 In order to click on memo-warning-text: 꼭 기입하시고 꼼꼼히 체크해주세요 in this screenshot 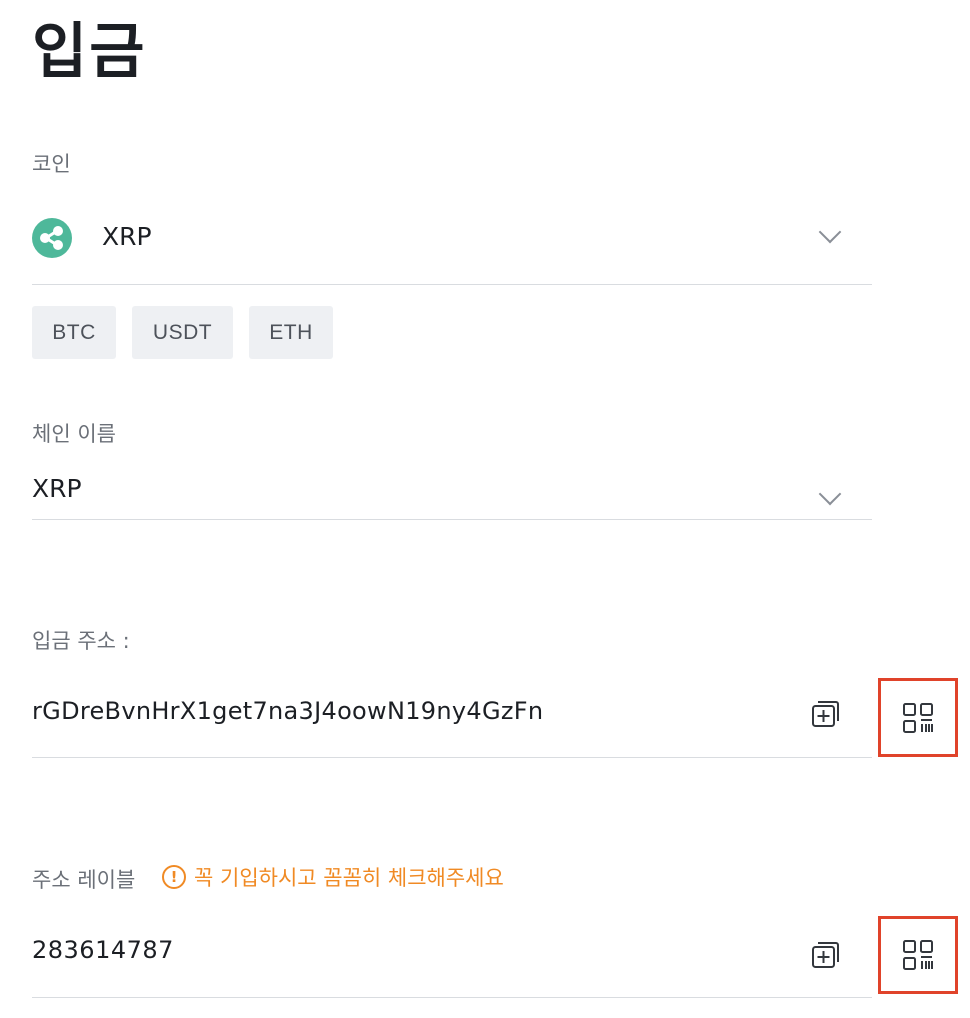, I will do `click(349, 878)`.